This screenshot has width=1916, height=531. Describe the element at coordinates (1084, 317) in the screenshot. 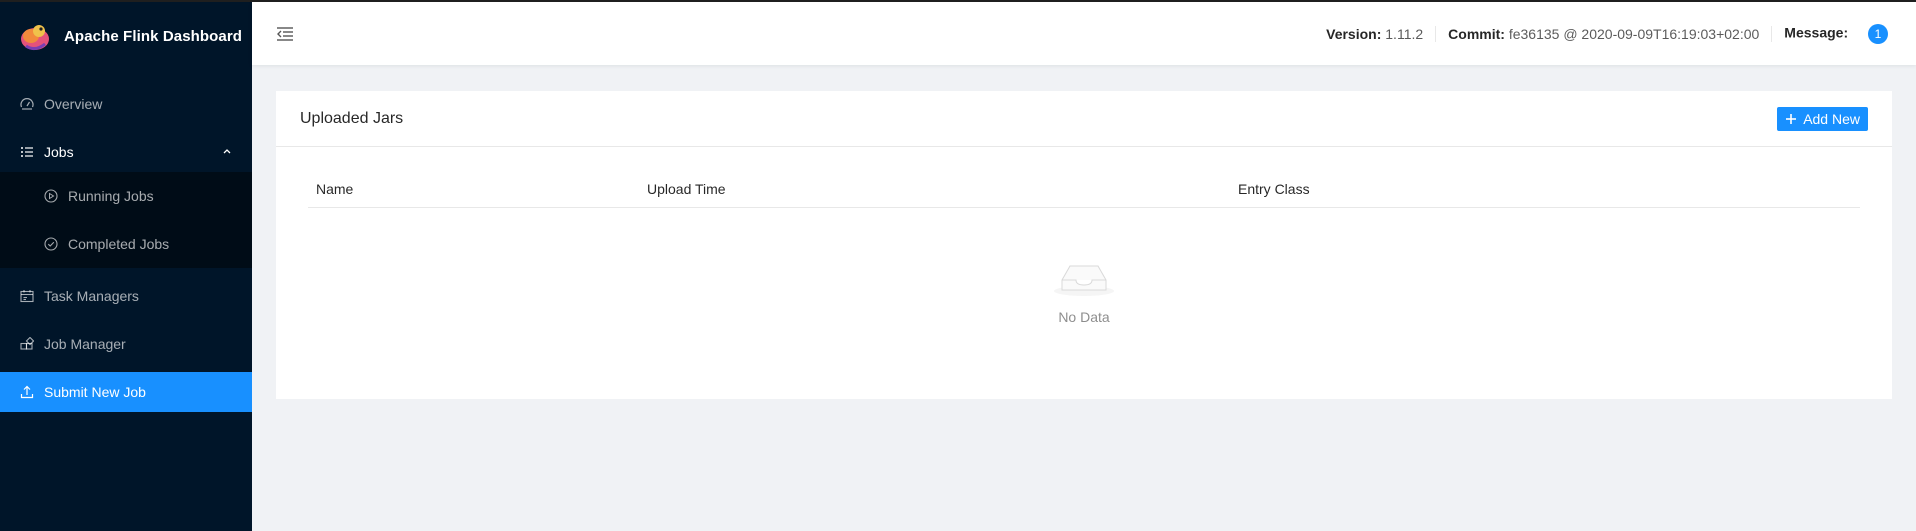

I see `empty-text: No Data` at that location.